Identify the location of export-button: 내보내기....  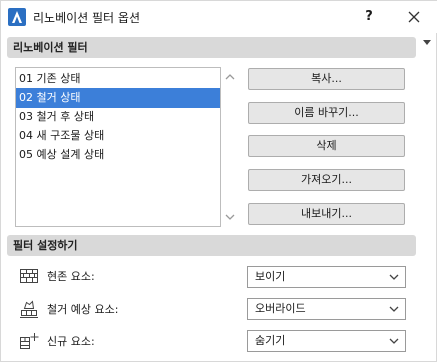
(326, 214).